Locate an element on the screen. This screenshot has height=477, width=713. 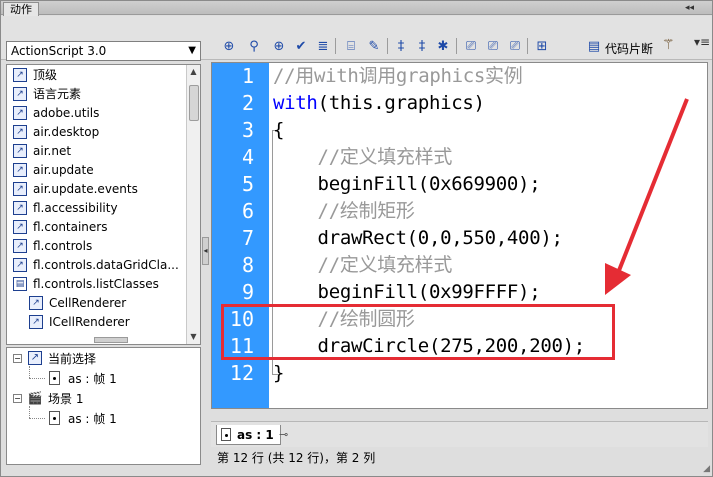
line-number: 5 is located at coordinates (247, 184).